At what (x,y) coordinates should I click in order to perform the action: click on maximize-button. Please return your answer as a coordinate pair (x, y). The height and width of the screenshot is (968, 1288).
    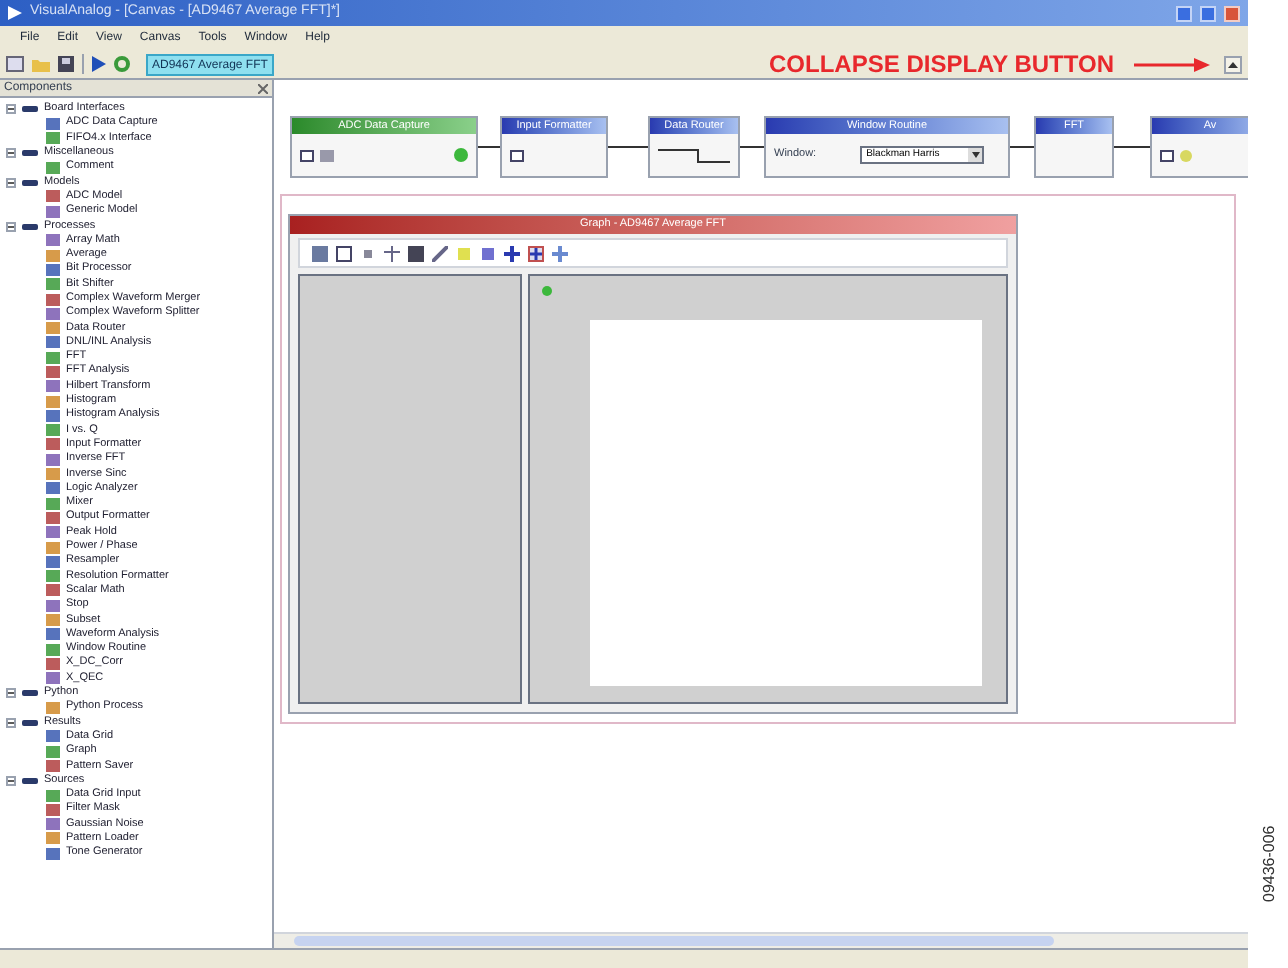
    Looking at the image, I should click on (1208, 13).